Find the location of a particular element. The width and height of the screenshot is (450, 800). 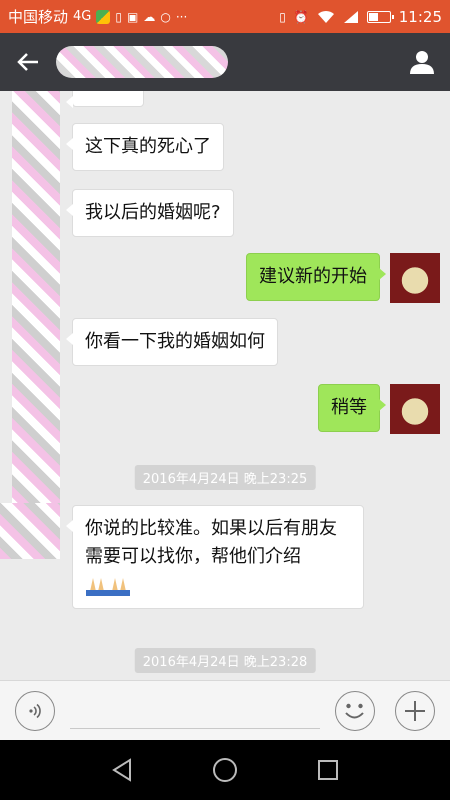

emoji-button is located at coordinates (355, 711).